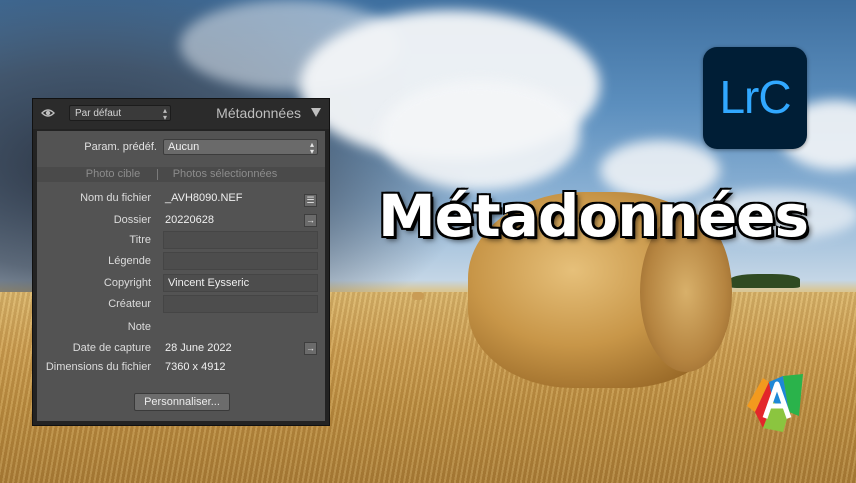 This screenshot has width=856, height=483. What do you see at coordinates (111, 348) in the screenshot?
I see `field-label-capture-date: Date de capture` at bounding box center [111, 348].